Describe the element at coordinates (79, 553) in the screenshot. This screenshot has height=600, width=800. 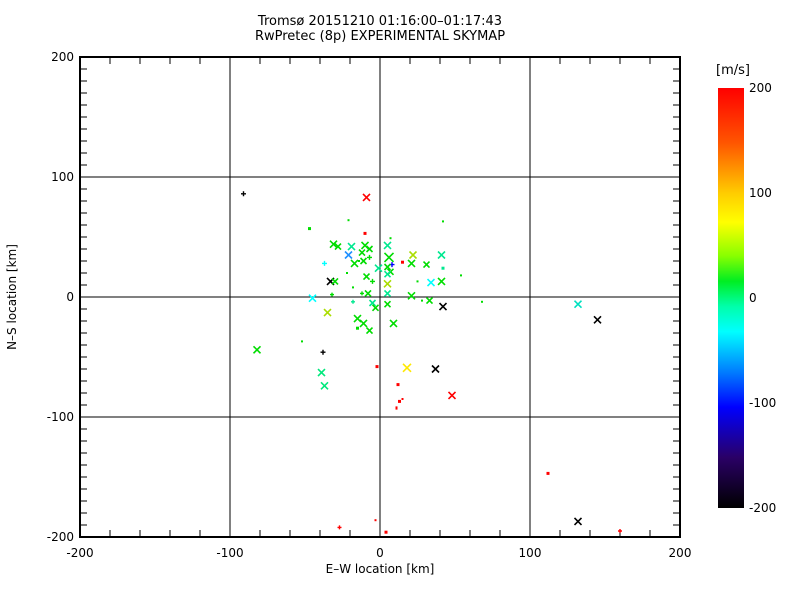
I see `x-tick-label: -200` at that location.